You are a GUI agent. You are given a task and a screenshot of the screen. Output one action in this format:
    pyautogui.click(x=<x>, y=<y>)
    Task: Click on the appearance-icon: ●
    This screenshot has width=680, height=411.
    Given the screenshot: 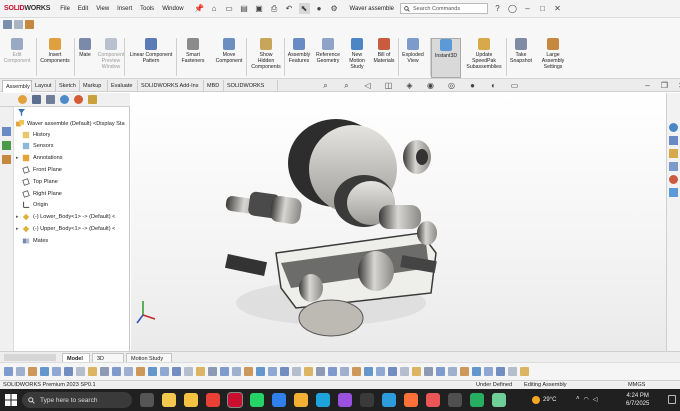 What is the action you would take?
    pyautogui.click(x=472, y=85)
    